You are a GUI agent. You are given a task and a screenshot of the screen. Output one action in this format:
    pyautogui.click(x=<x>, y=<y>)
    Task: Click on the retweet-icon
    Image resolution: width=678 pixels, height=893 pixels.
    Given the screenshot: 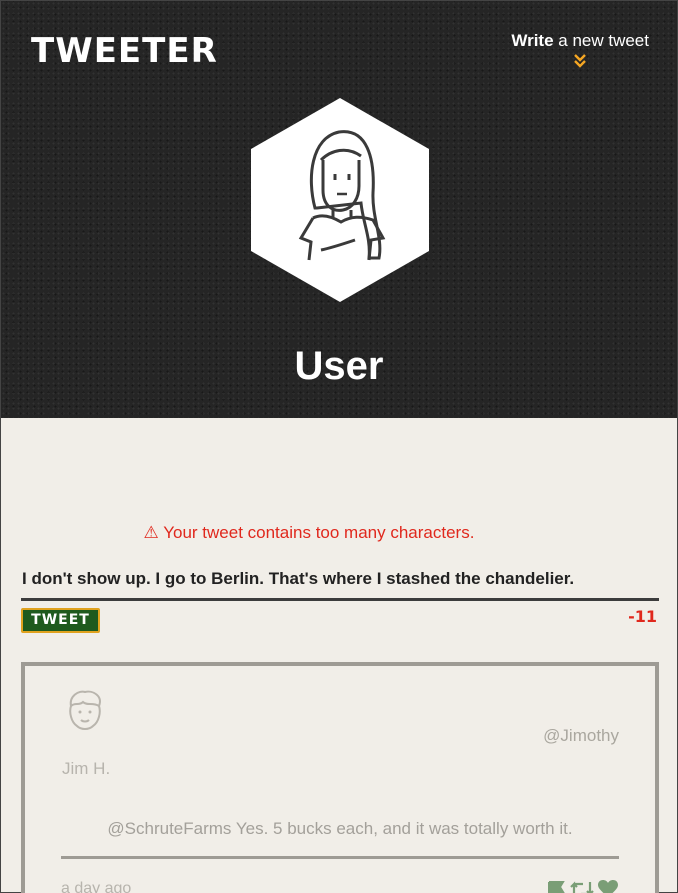 What is the action you would take?
    pyautogui.click(x=582, y=886)
    